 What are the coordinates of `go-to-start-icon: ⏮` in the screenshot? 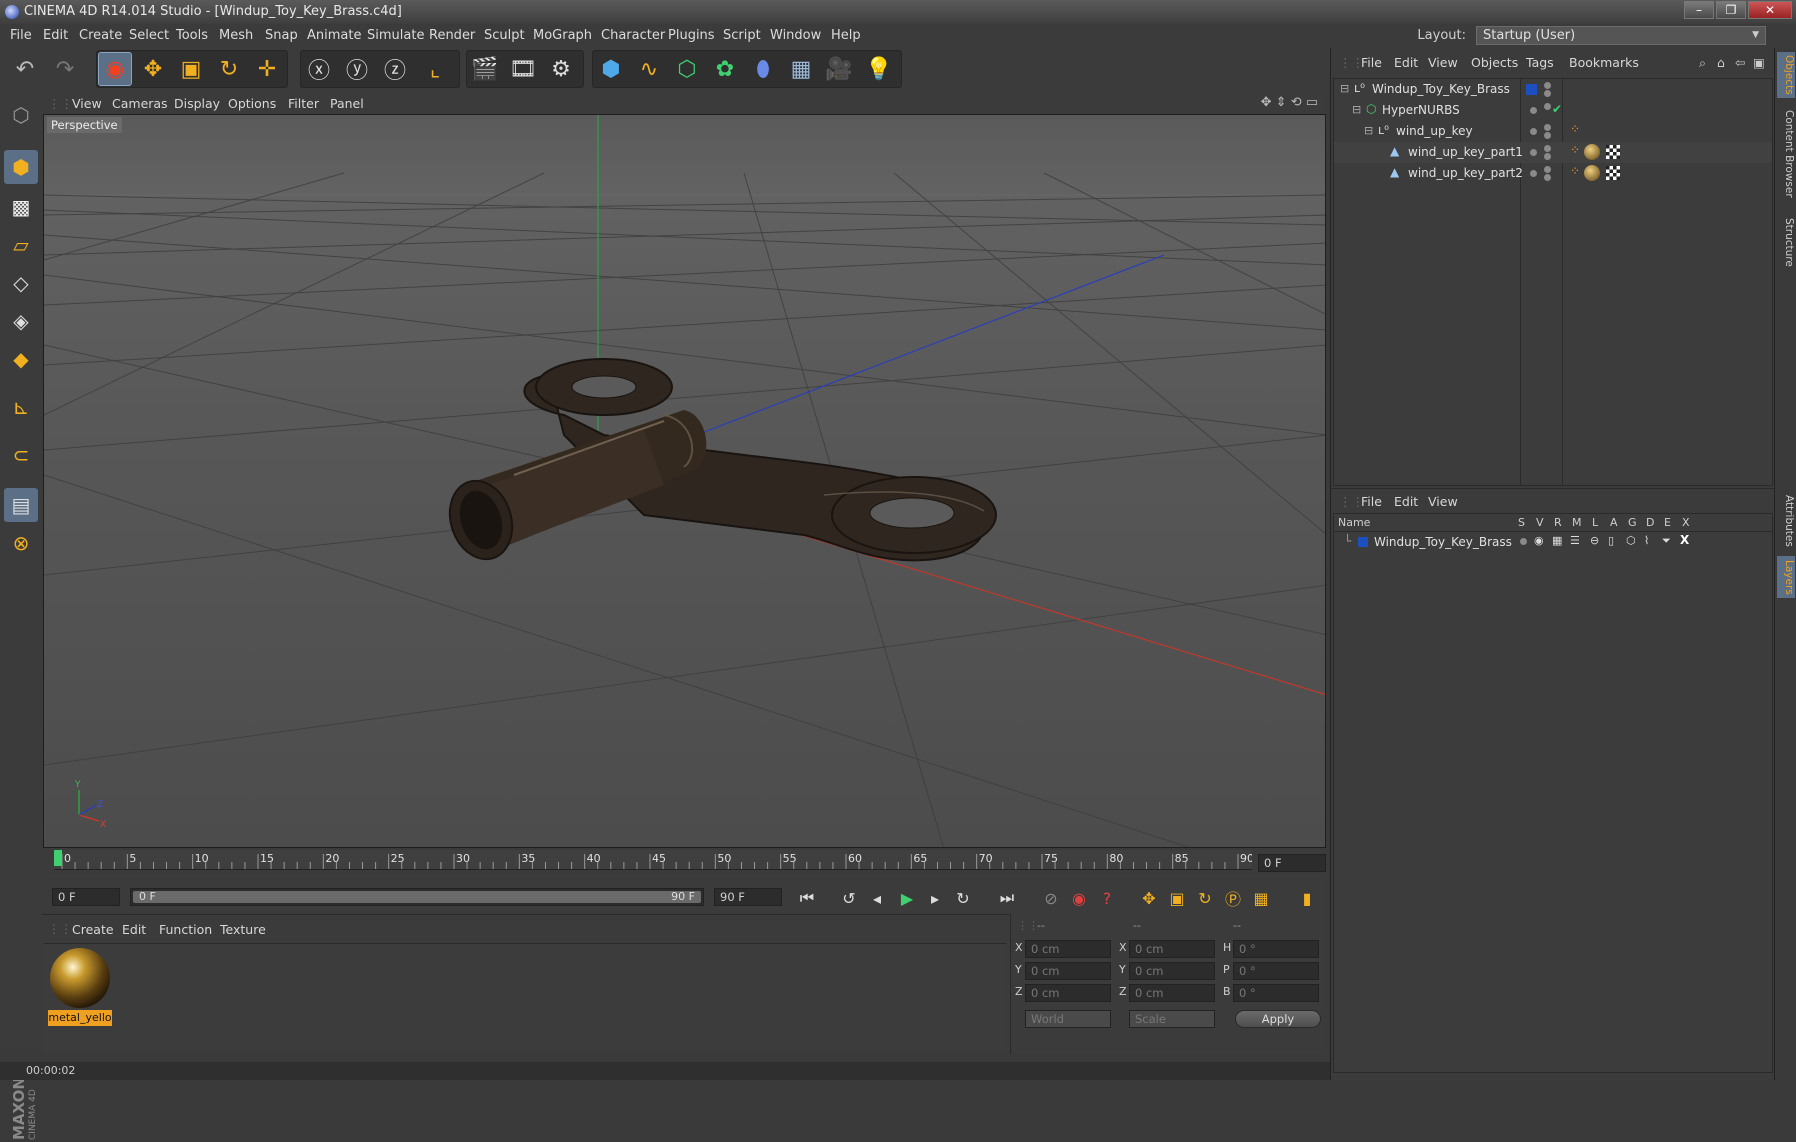 It's located at (807, 898).